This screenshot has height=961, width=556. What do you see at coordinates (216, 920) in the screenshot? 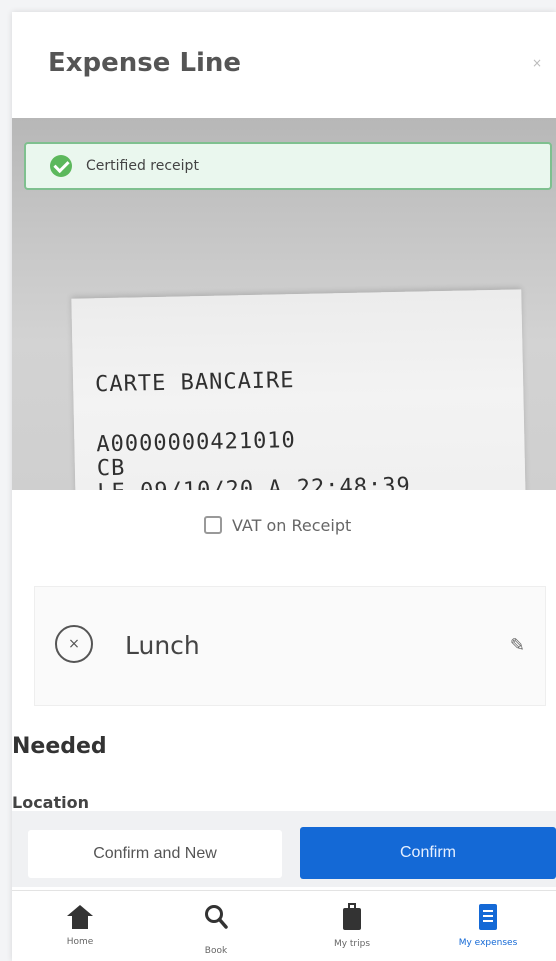
I see `search-icon` at bounding box center [216, 920].